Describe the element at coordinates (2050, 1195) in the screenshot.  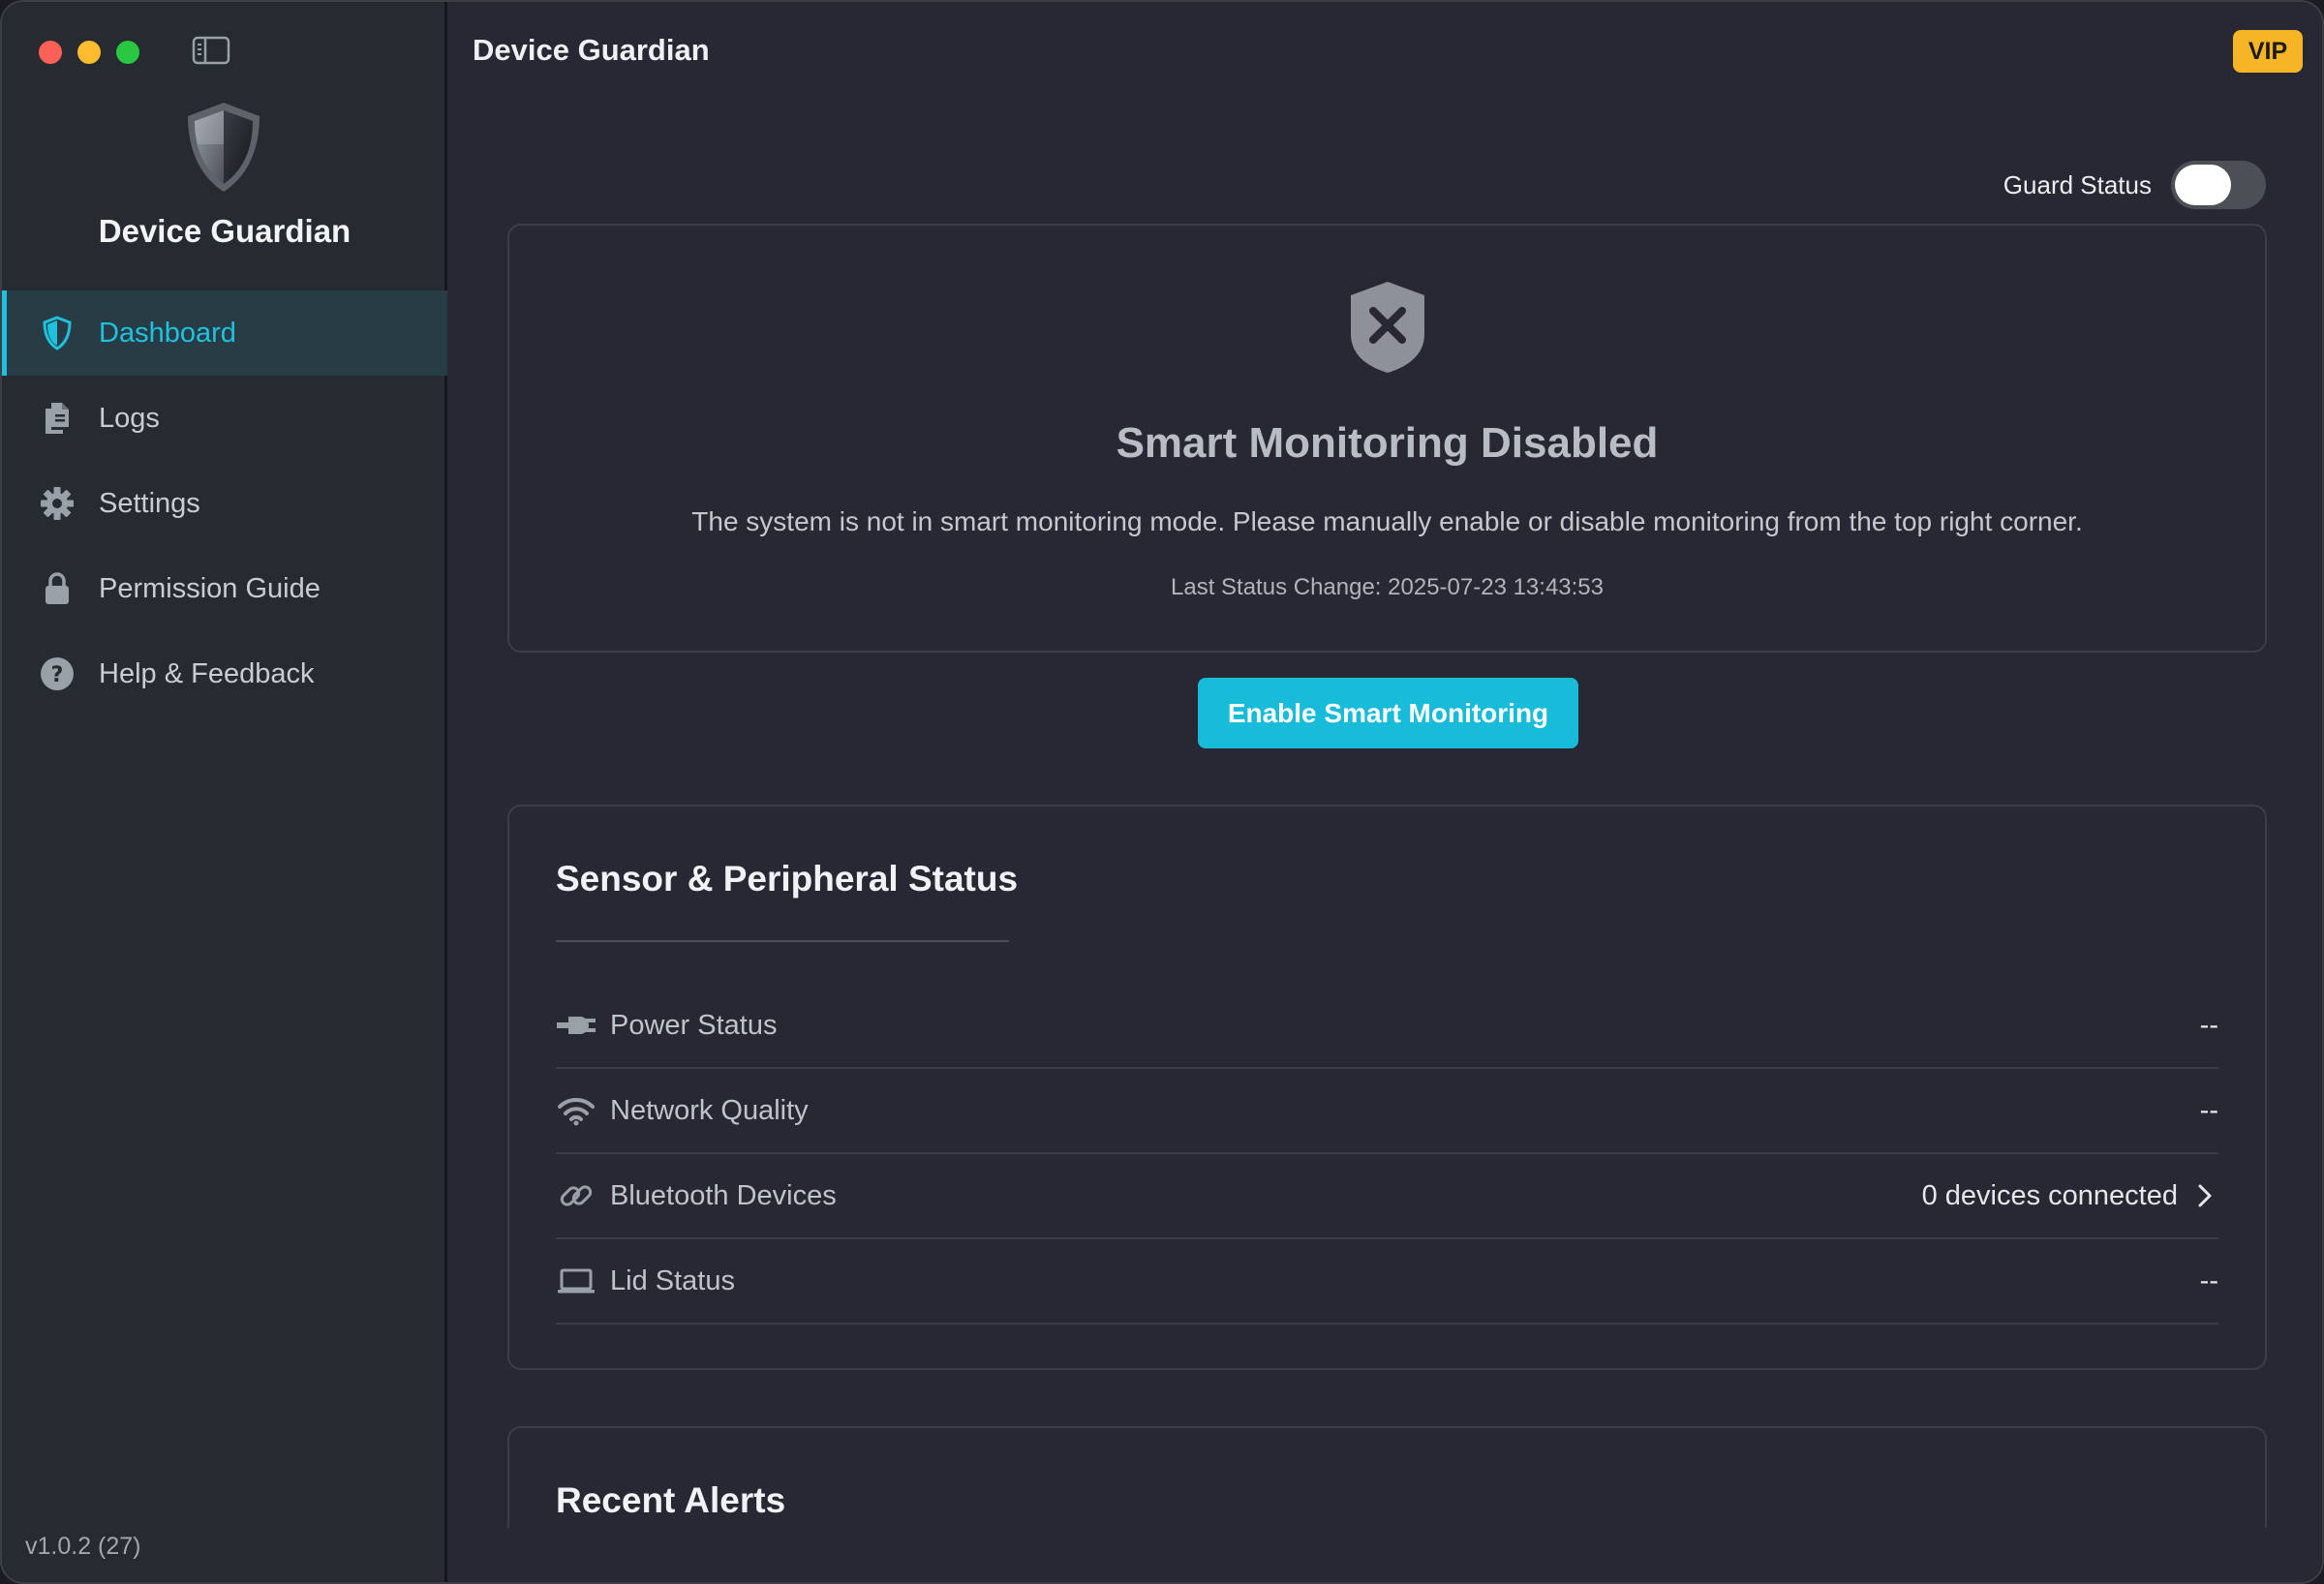
I see `sensor-value: 0 devices connected` at that location.